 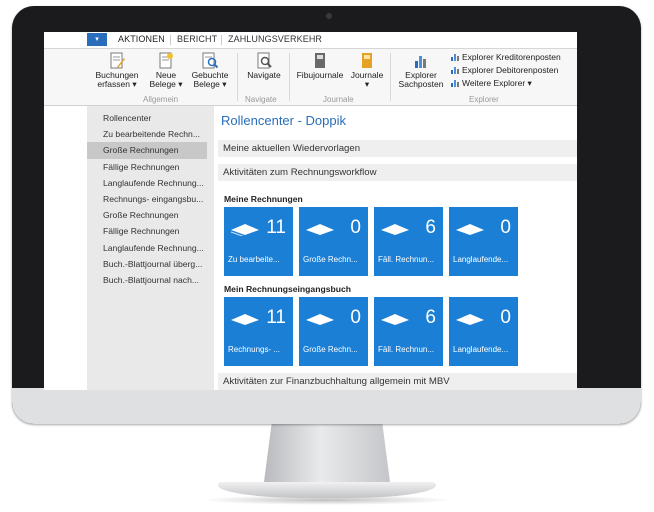 I want to click on journal-orange-book-icon, so click(x=367, y=60).